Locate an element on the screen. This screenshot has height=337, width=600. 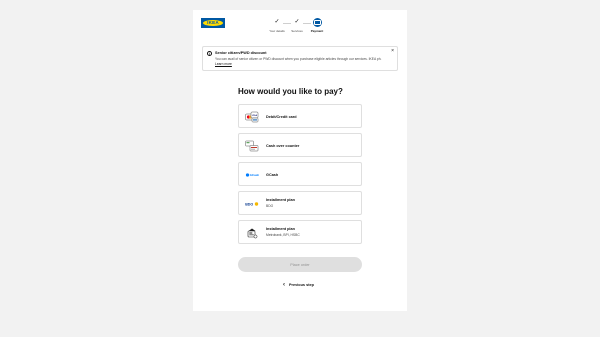
step-label: Payment is located at coordinates (317, 31).